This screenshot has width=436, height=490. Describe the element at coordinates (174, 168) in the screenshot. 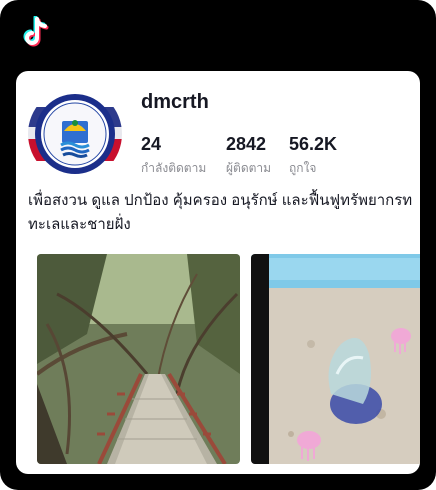

I see `following-label: กำลังติดตาม` at that location.